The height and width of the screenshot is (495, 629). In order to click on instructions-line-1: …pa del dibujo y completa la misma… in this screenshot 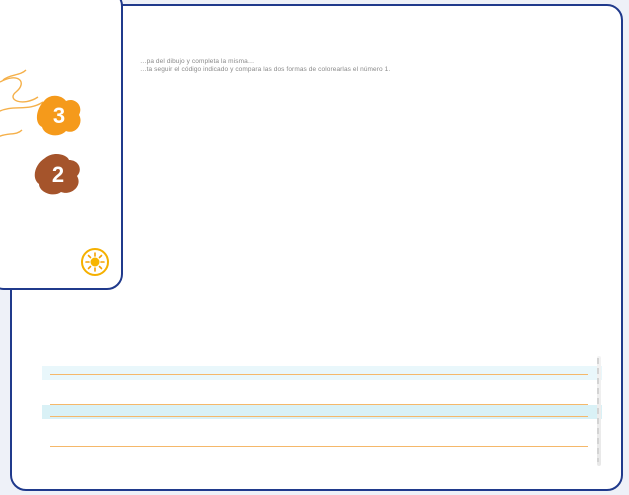, I will do `click(197, 61)`.